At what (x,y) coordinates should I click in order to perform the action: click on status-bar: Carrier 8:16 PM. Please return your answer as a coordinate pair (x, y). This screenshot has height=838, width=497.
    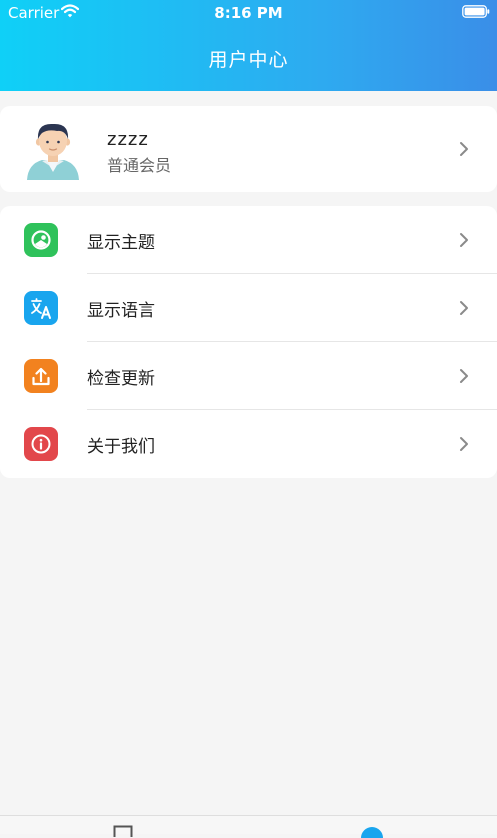
    Looking at the image, I should click on (248, 13).